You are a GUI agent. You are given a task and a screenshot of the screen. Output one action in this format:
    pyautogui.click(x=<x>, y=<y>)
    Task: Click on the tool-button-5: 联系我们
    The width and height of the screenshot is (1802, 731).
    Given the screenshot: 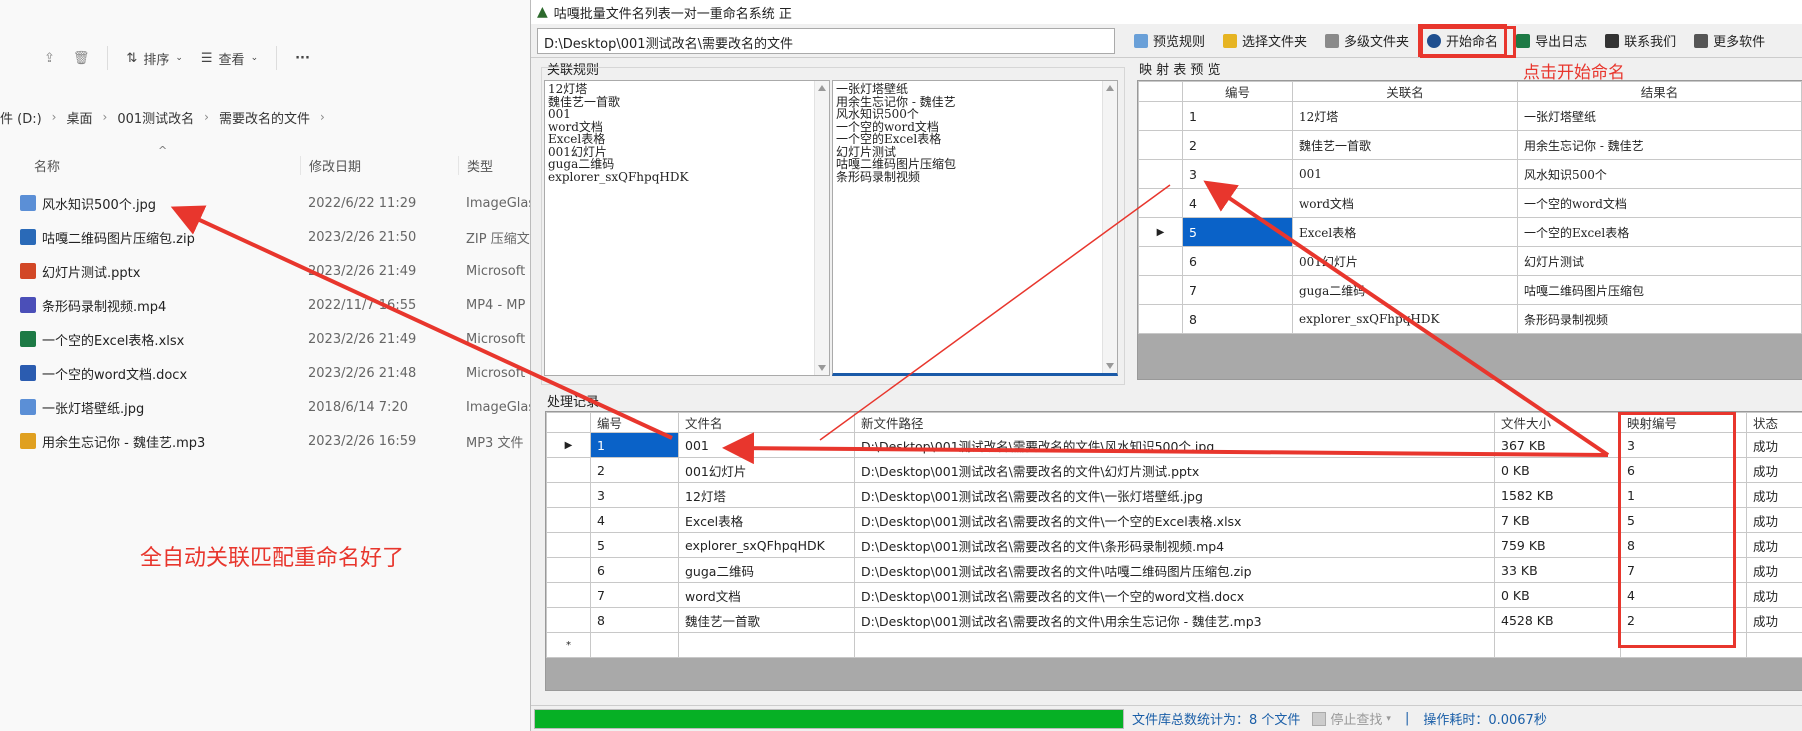 What is the action you would take?
    pyautogui.click(x=1640, y=40)
    